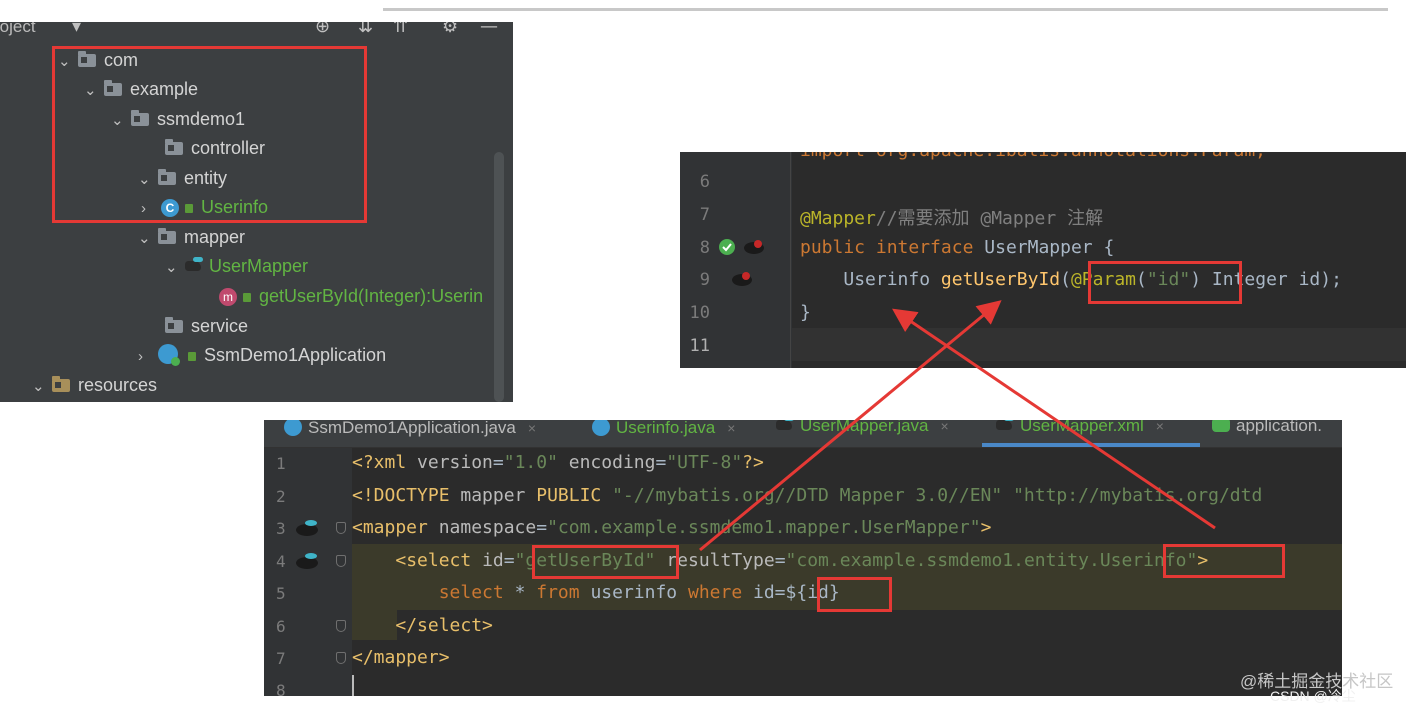  What do you see at coordinates (281, 528) in the screenshot?
I see `line-number: 3` at bounding box center [281, 528].